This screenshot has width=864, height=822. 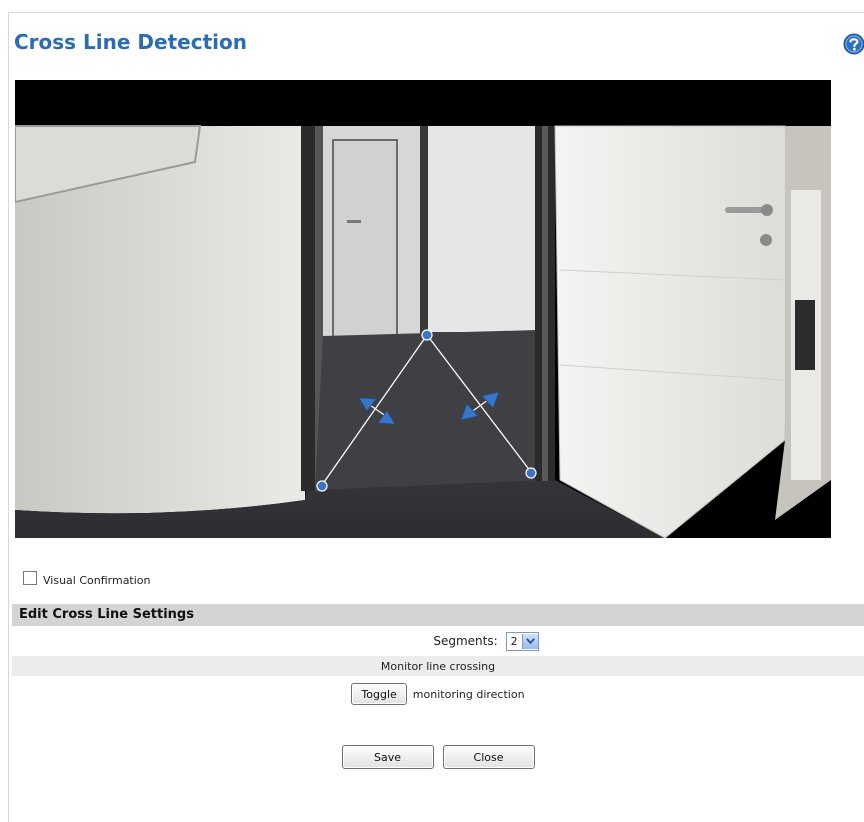 I want to click on page-title: Cross Line Detection, so click(x=130, y=42).